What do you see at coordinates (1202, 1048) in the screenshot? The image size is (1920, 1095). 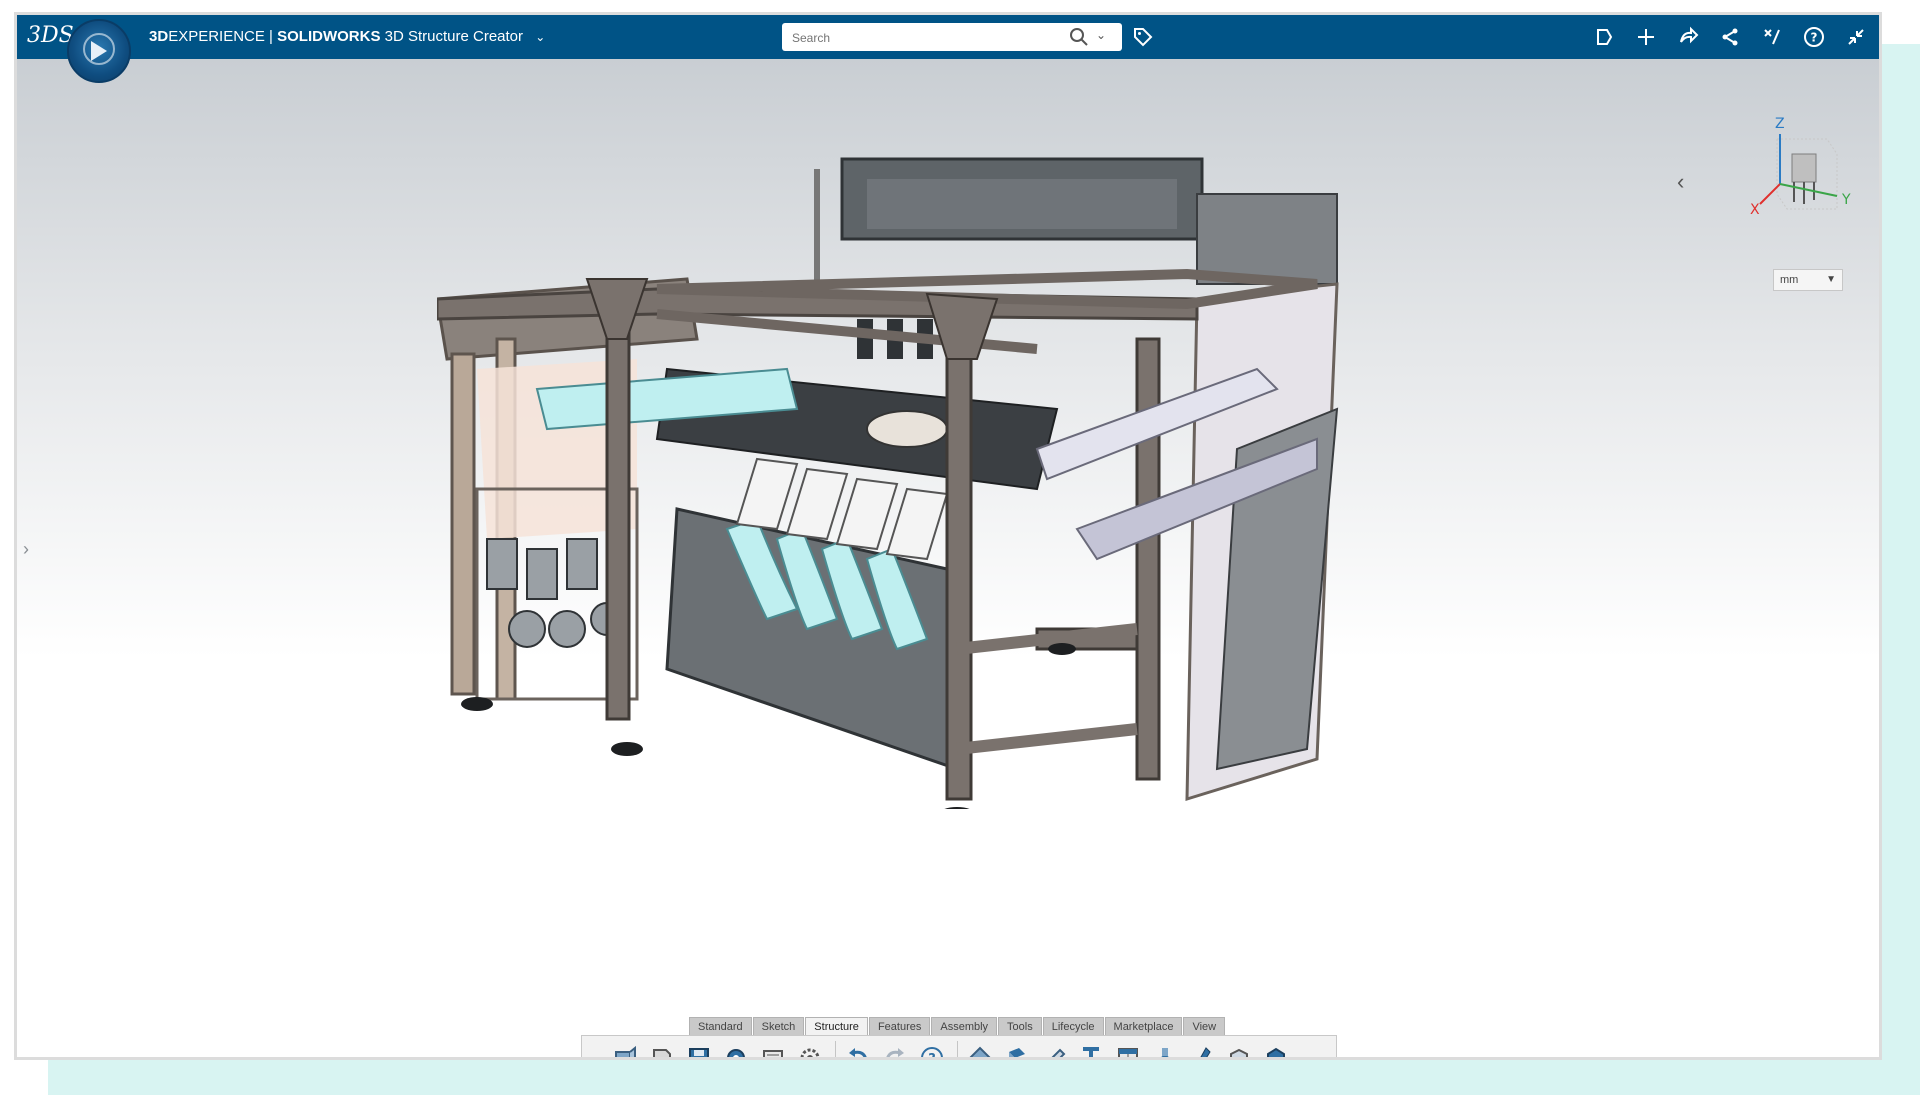 I see `end-cap-icon` at bounding box center [1202, 1048].